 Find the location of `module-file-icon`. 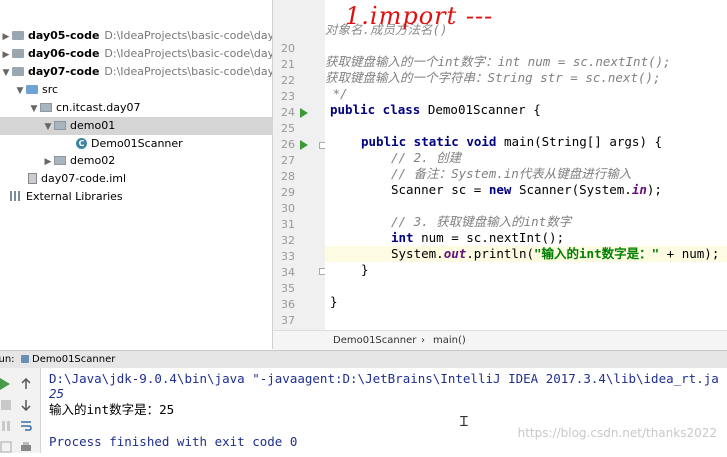

module-file-icon is located at coordinates (32, 178).